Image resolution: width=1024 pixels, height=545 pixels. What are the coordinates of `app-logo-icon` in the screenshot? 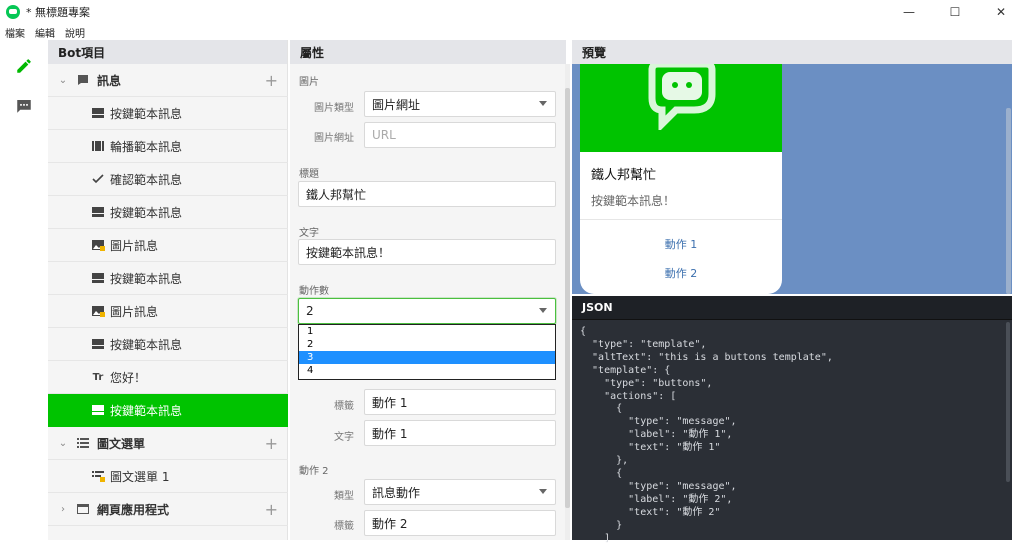 It's located at (13, 12).